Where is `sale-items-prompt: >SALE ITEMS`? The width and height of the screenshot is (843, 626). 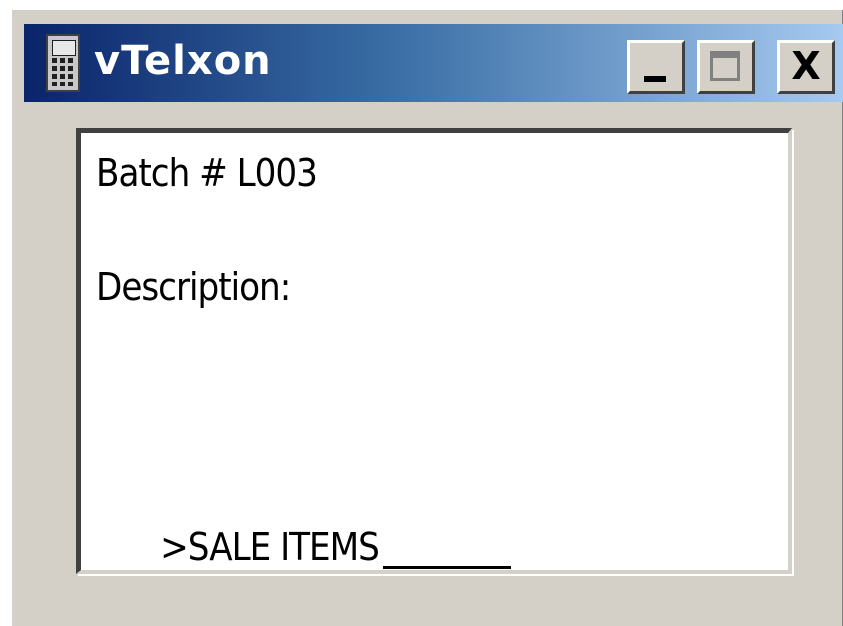 sale-items-prompt: >SALE ITEMS is located at coordinates (306, 547).